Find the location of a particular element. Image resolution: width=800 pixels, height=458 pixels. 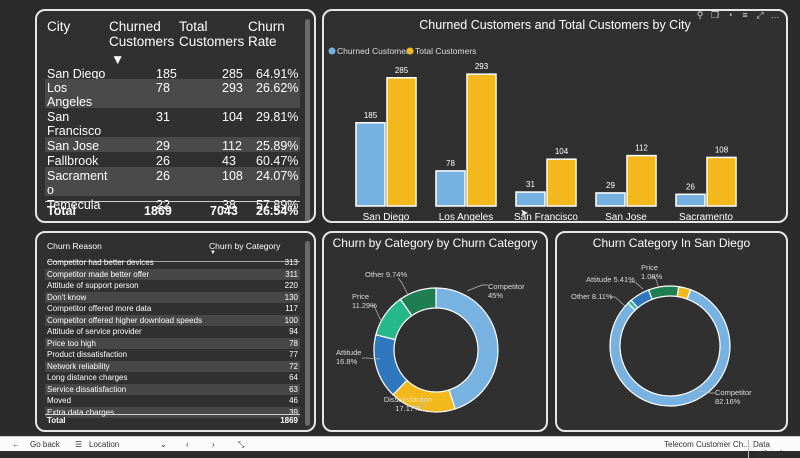

col-reason-header: Churn Reason is located at coordinates (74, 246).